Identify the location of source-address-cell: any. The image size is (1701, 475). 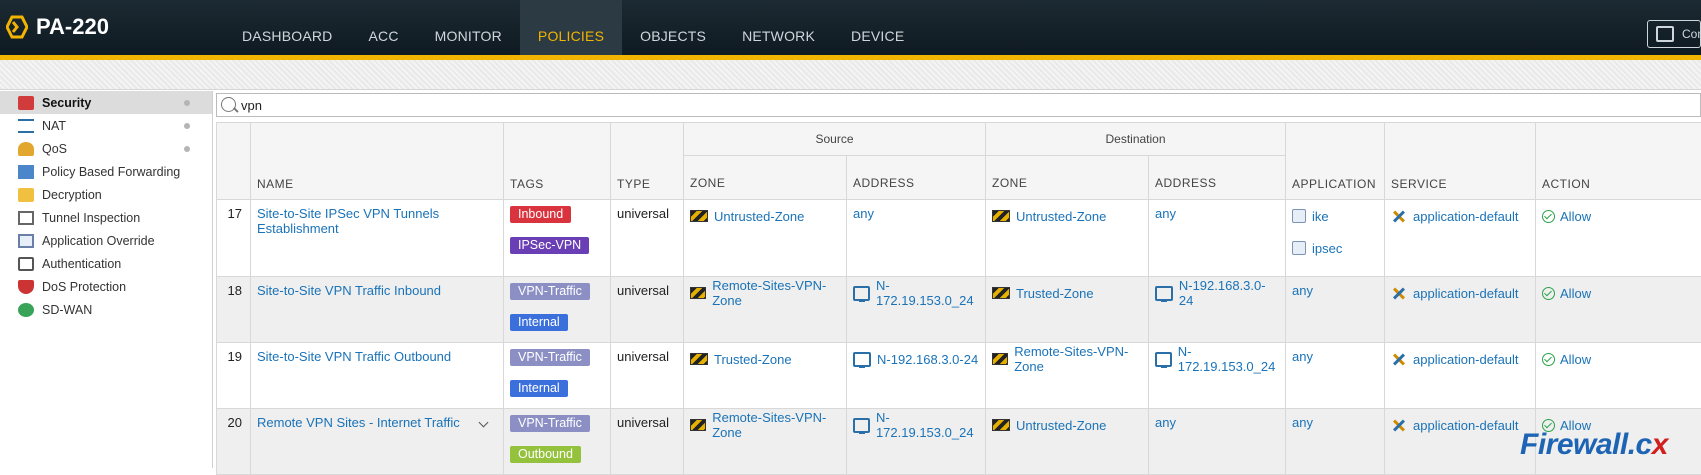
(916, 238).